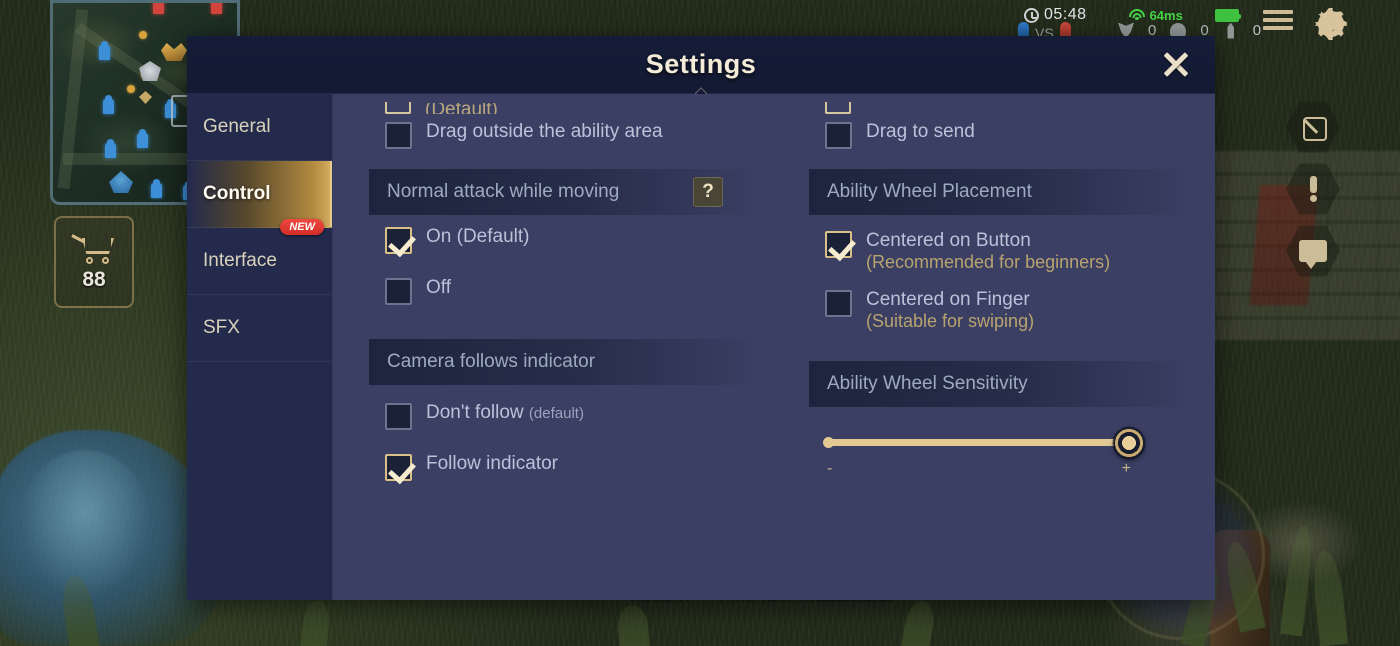 This screenshot has width=1400, height=646. Describe the element at coordinates (563, 104) in the screenshot. I see `cut-off-option-row: (Default)` at that location.